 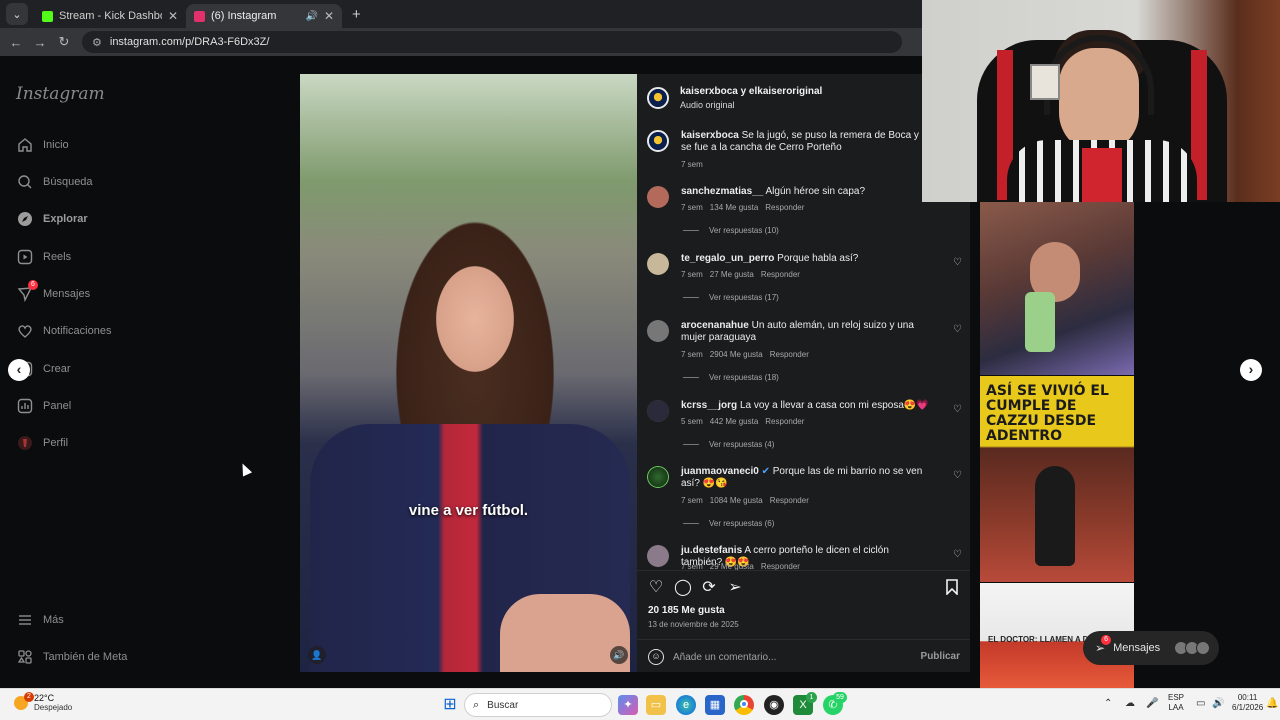 I want to click on tab-instagram: (6) Instagram 🔊 ✕, so click(x=264, y=16).